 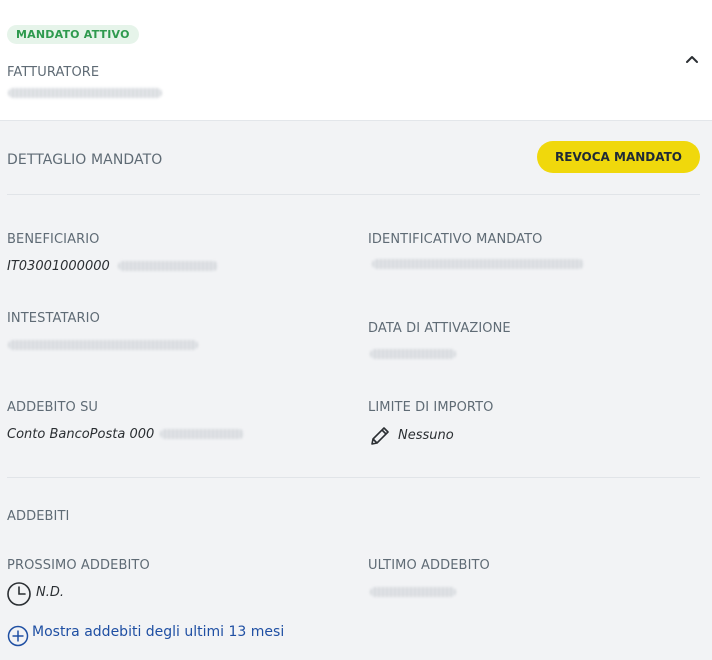 What do you see at coordinates (18, 638) in the screenshot?
I see `plus-circle-icon` at bounding box center [18, 638].